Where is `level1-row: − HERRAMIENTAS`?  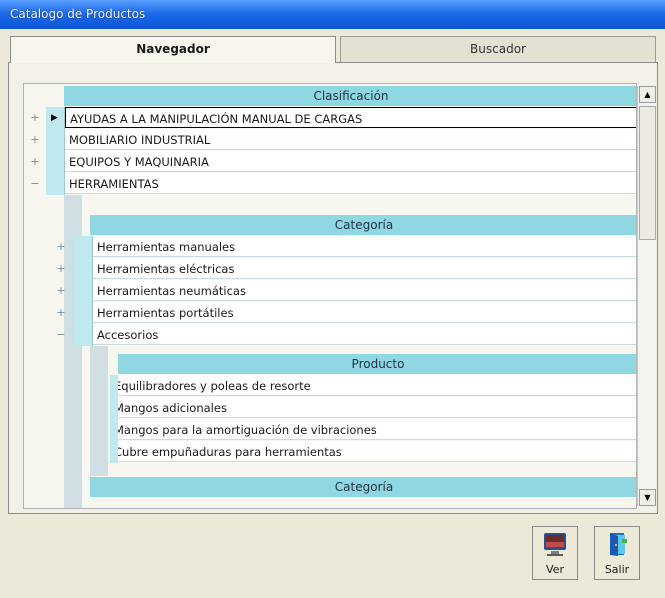 level1-row: − HERRAMIENTAS is located at coordinates (330, 184).